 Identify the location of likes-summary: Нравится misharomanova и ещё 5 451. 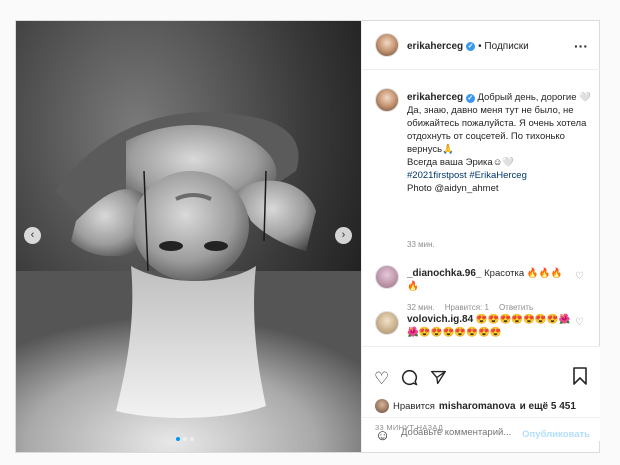
(475, 406).